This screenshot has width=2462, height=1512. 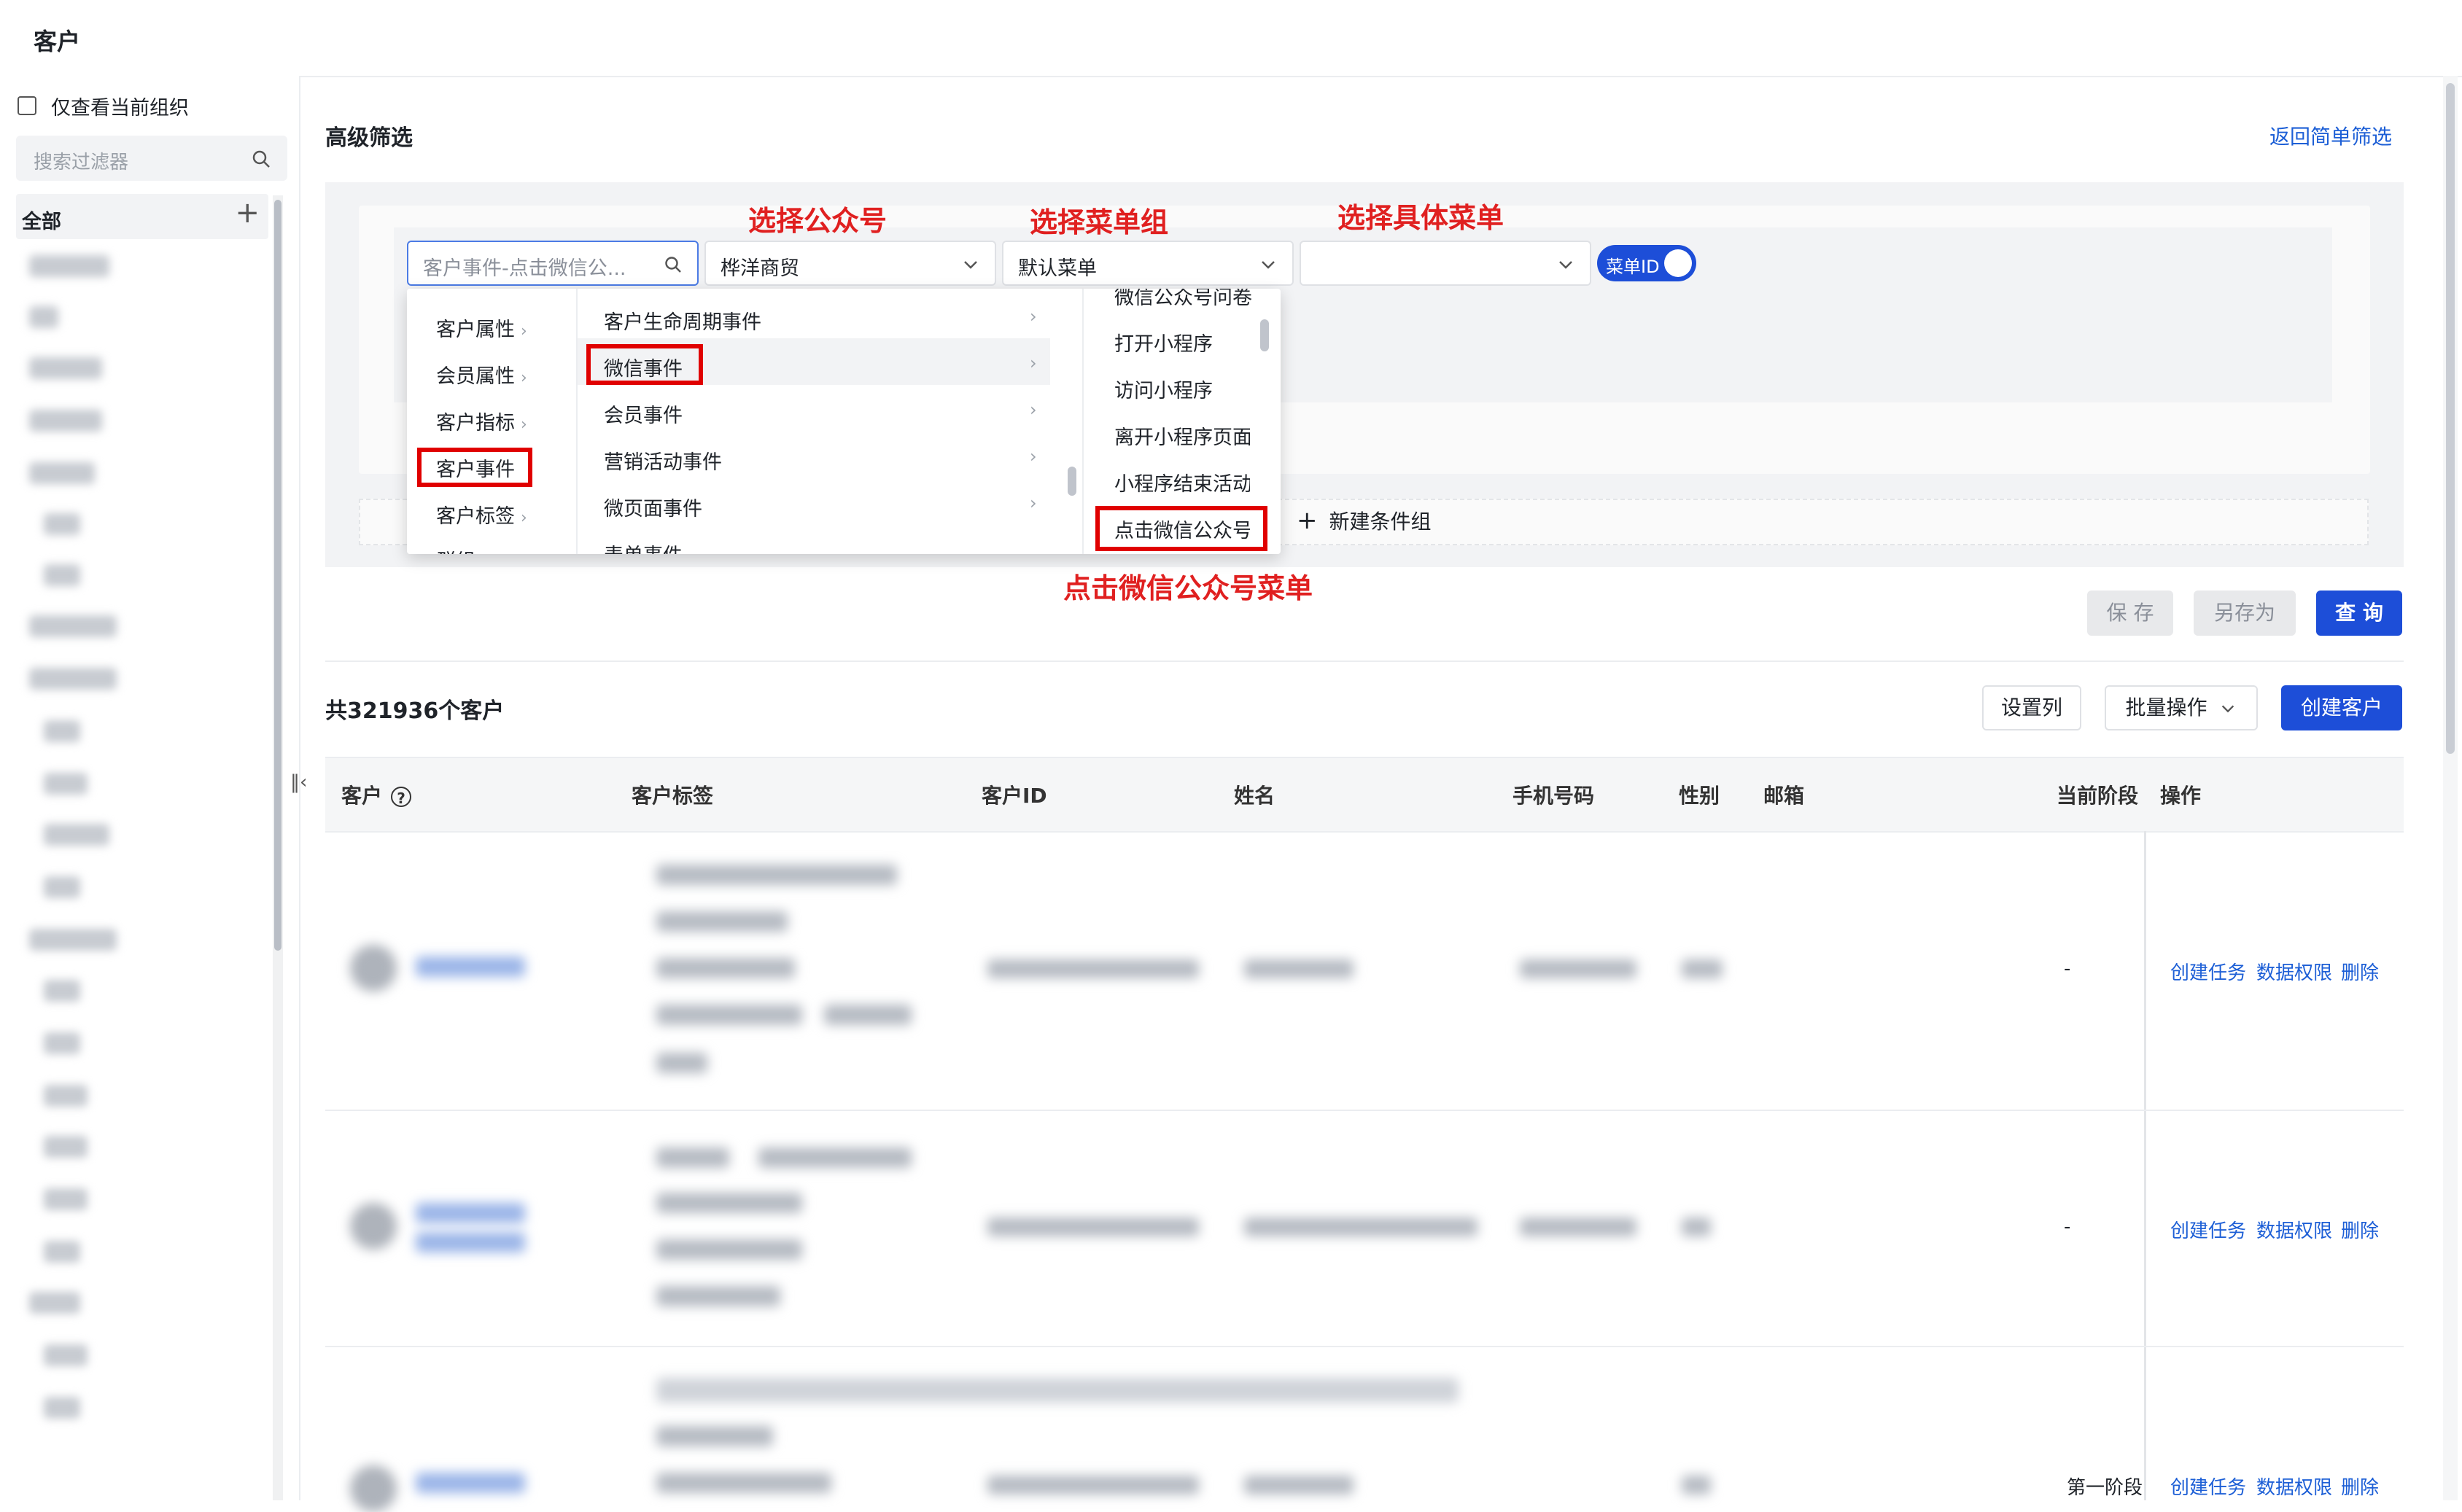 What do you see at coordinates (818, 221) in the screenshot?
I see `annotation-select-account: 选择公众号` at bounding box center [818, 221].